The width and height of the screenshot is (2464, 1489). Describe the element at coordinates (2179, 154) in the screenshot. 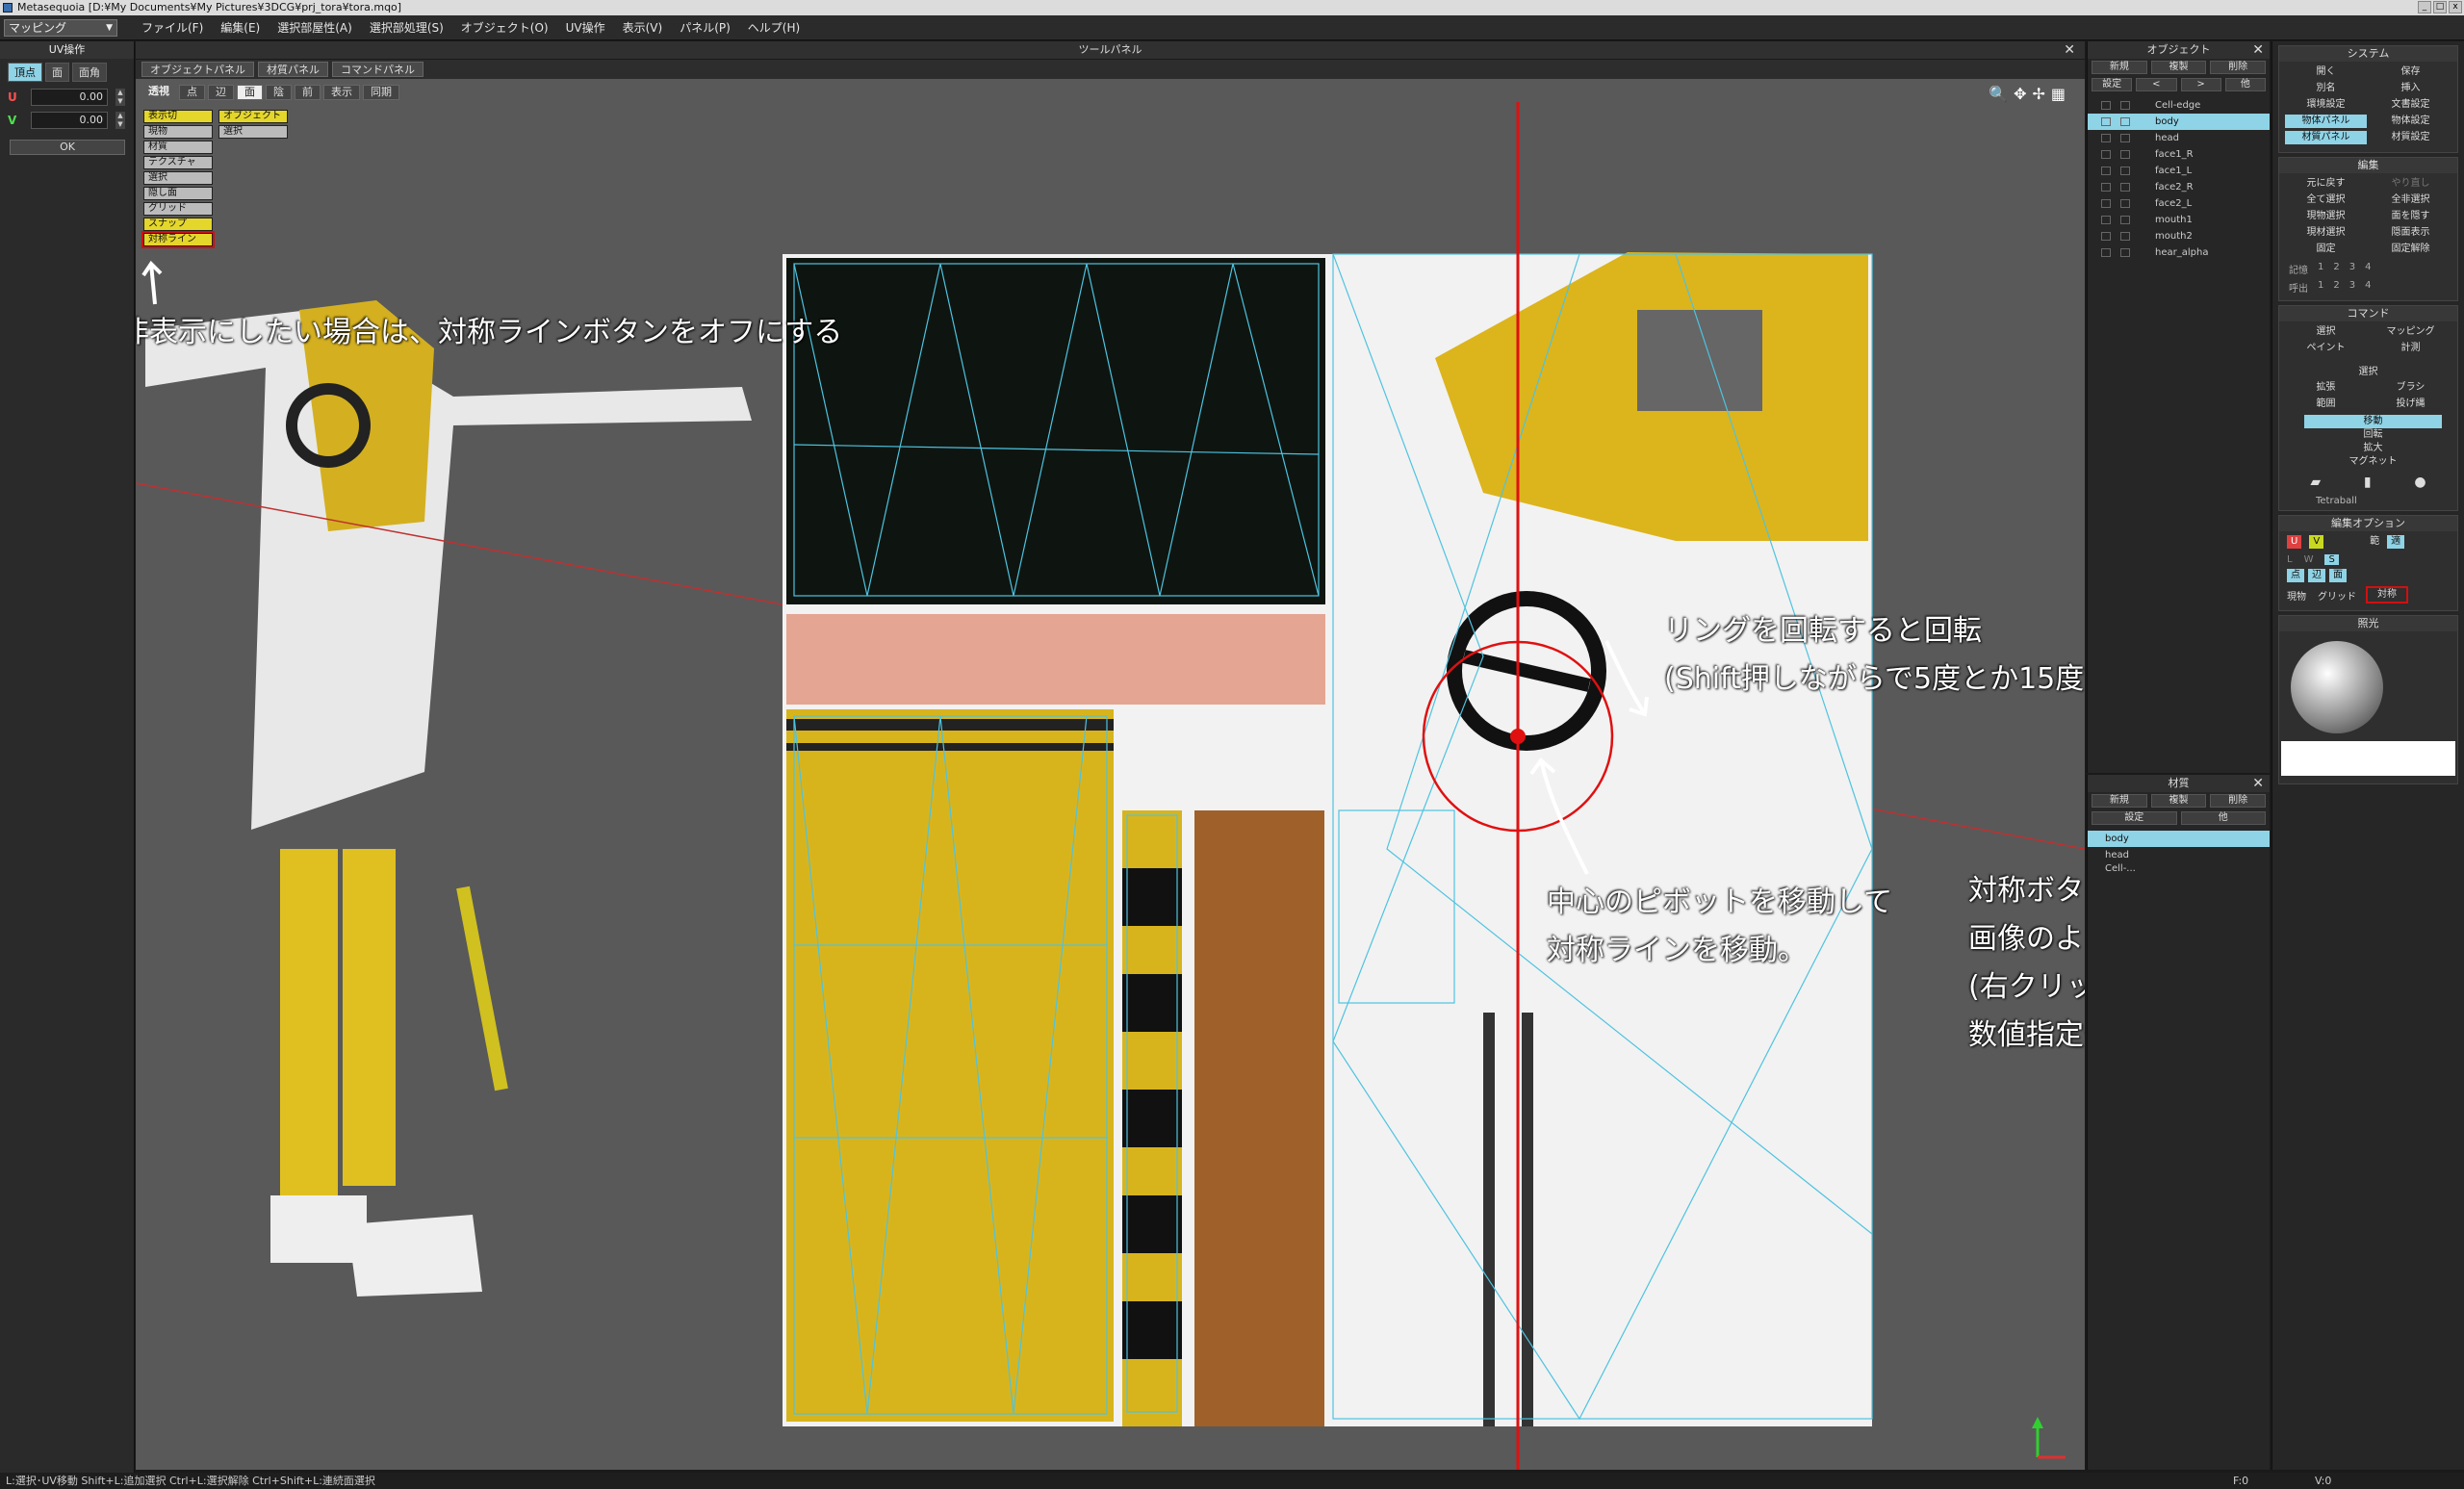

I see `list-item: face1_R` at that location.